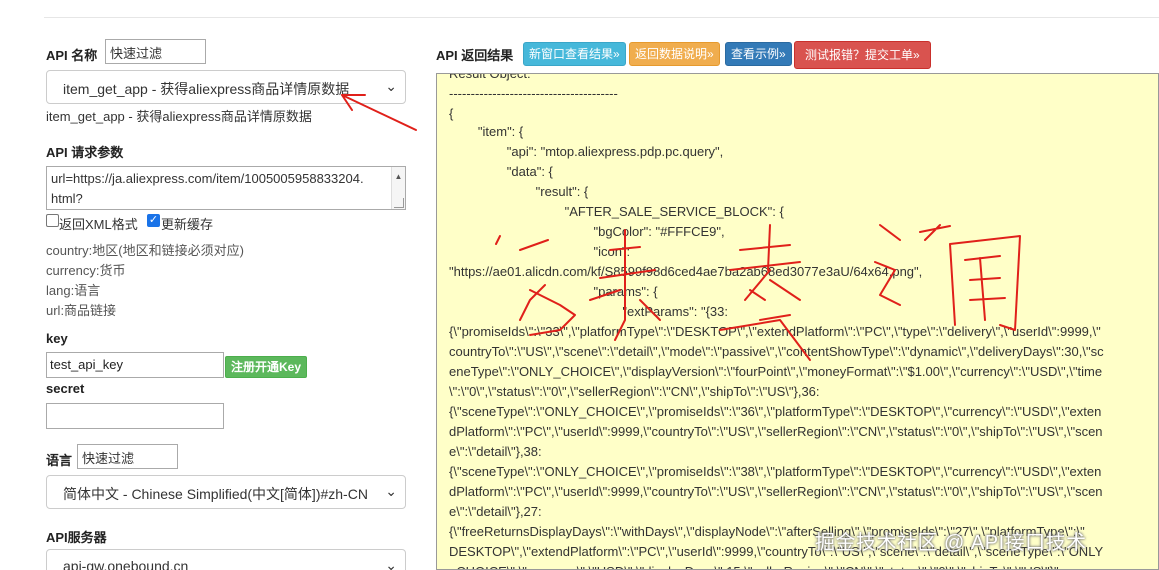  Describe the element at coordinates (206, 89) in the screenshot. I see `api-select-value: item_get_app - 获得aliexpress商品详情原数据` at that location.